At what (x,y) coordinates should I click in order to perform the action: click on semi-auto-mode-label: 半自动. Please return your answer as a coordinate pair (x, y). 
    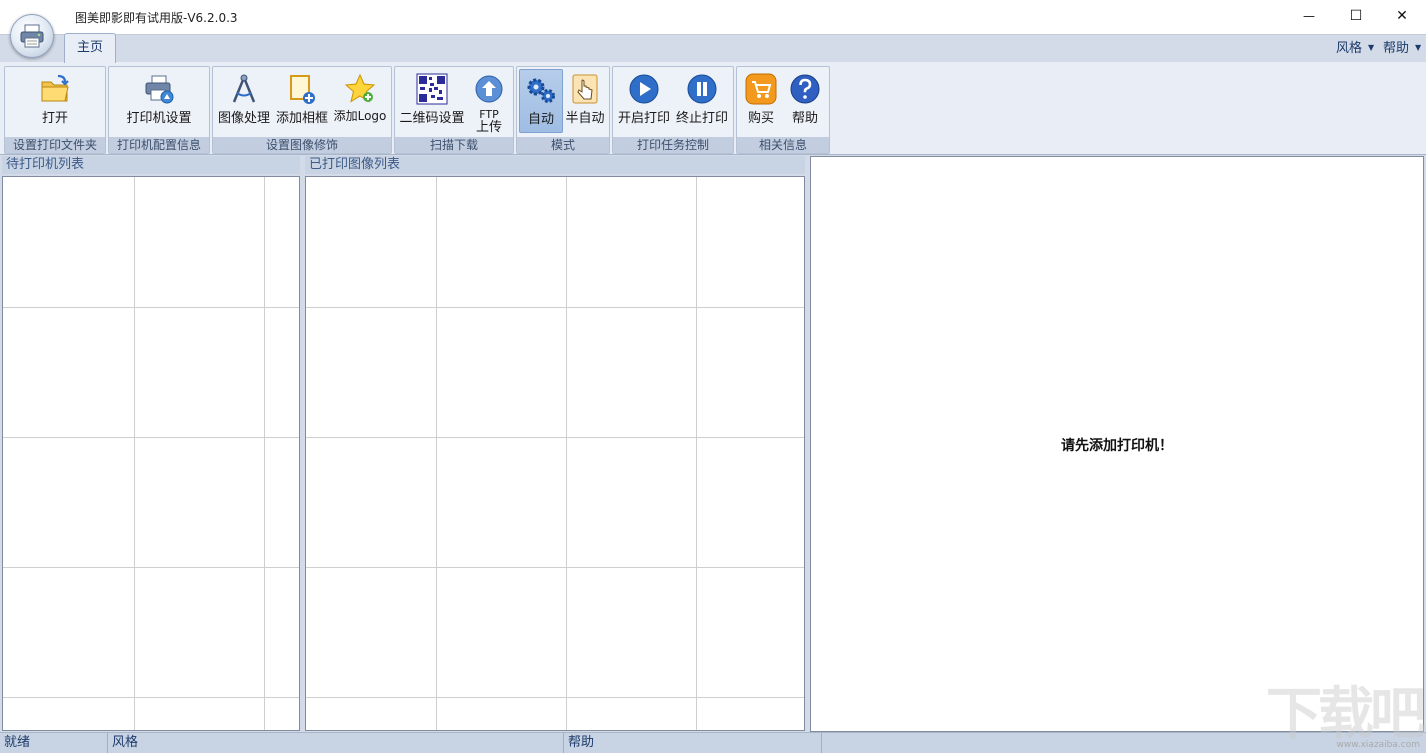
    Looking at the image, I should click on (585, 118).